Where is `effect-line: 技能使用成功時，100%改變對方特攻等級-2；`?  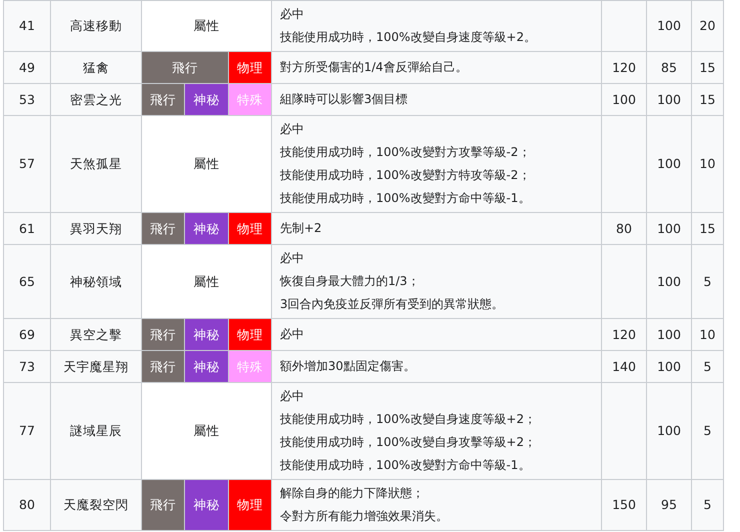
effect-line: 技能使用成功時，100%改變對方特攻等級-2； is located at coordinates (406, 175).